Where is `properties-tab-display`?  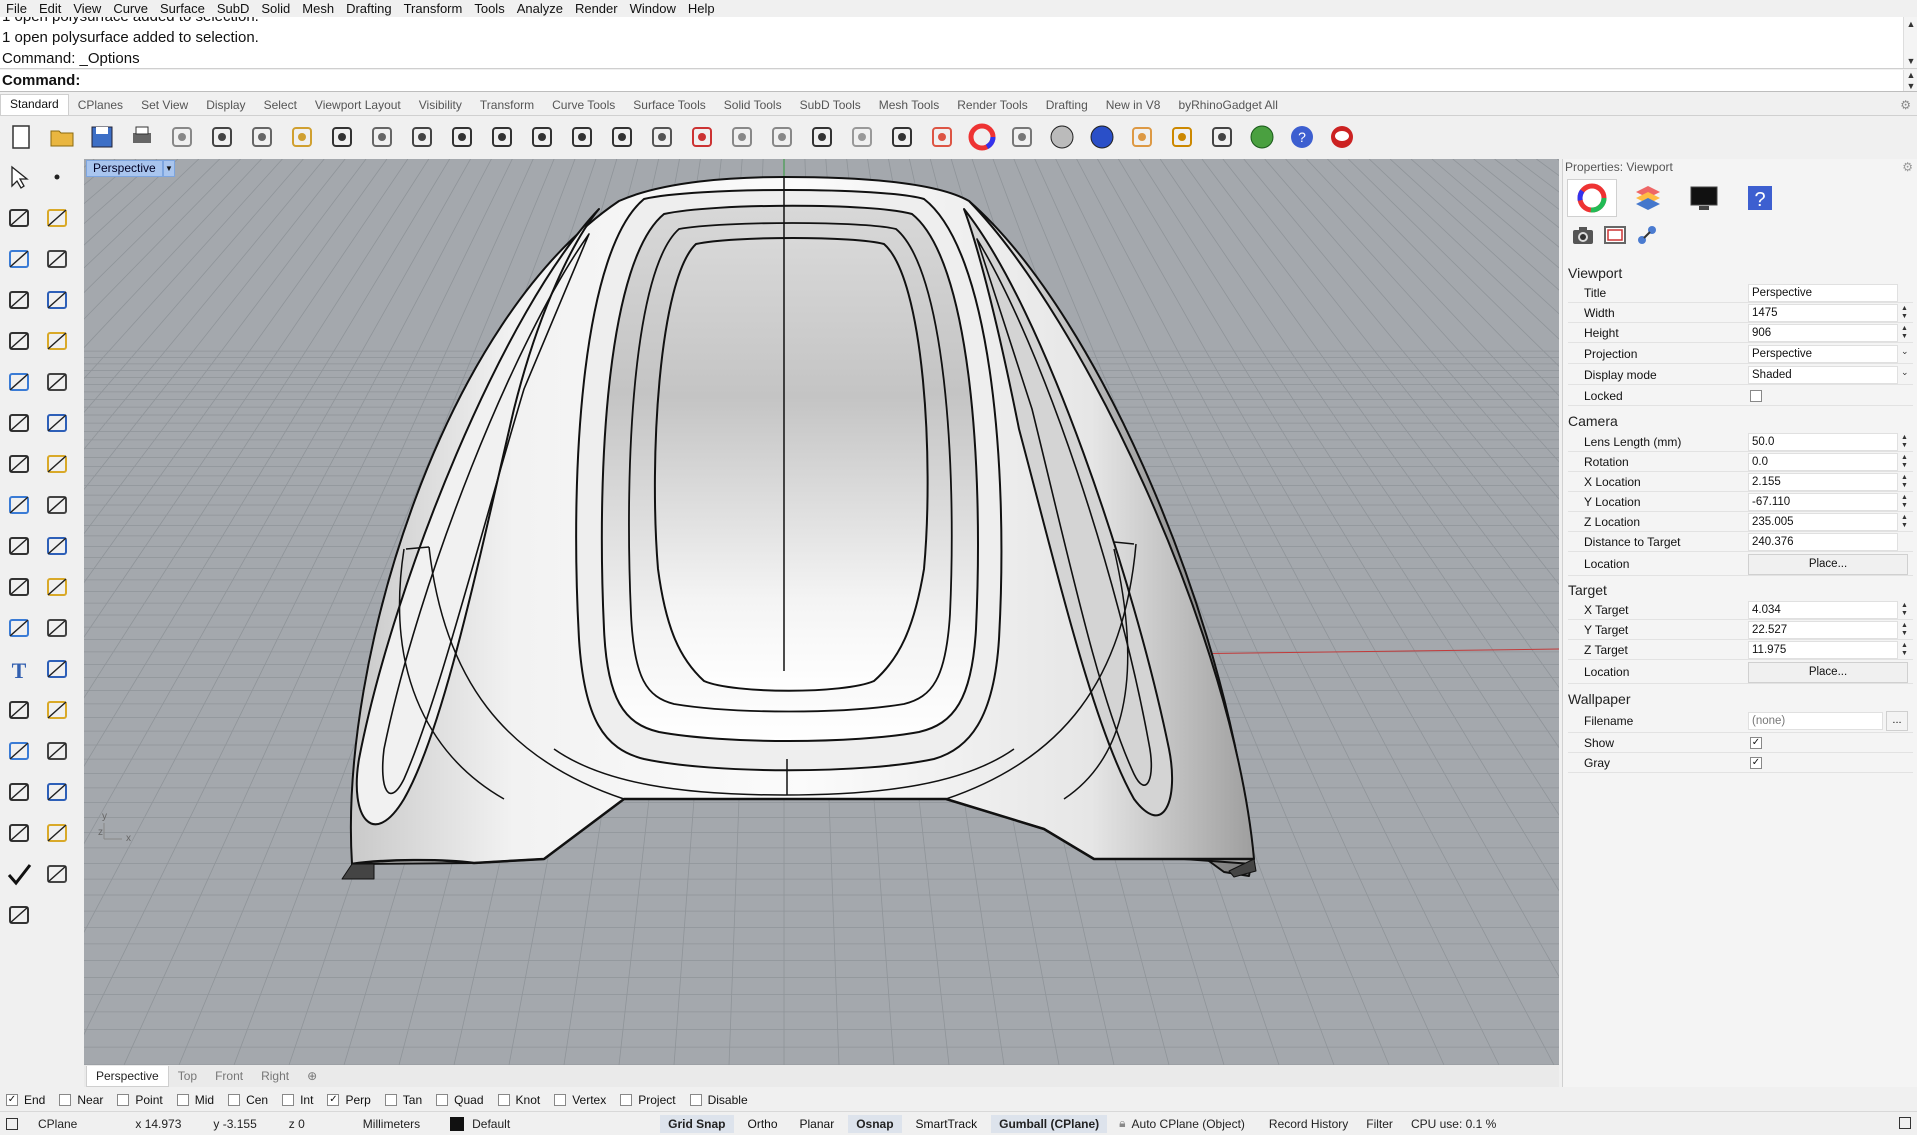 properties-tab-display is located at coordinates (1704, 198).